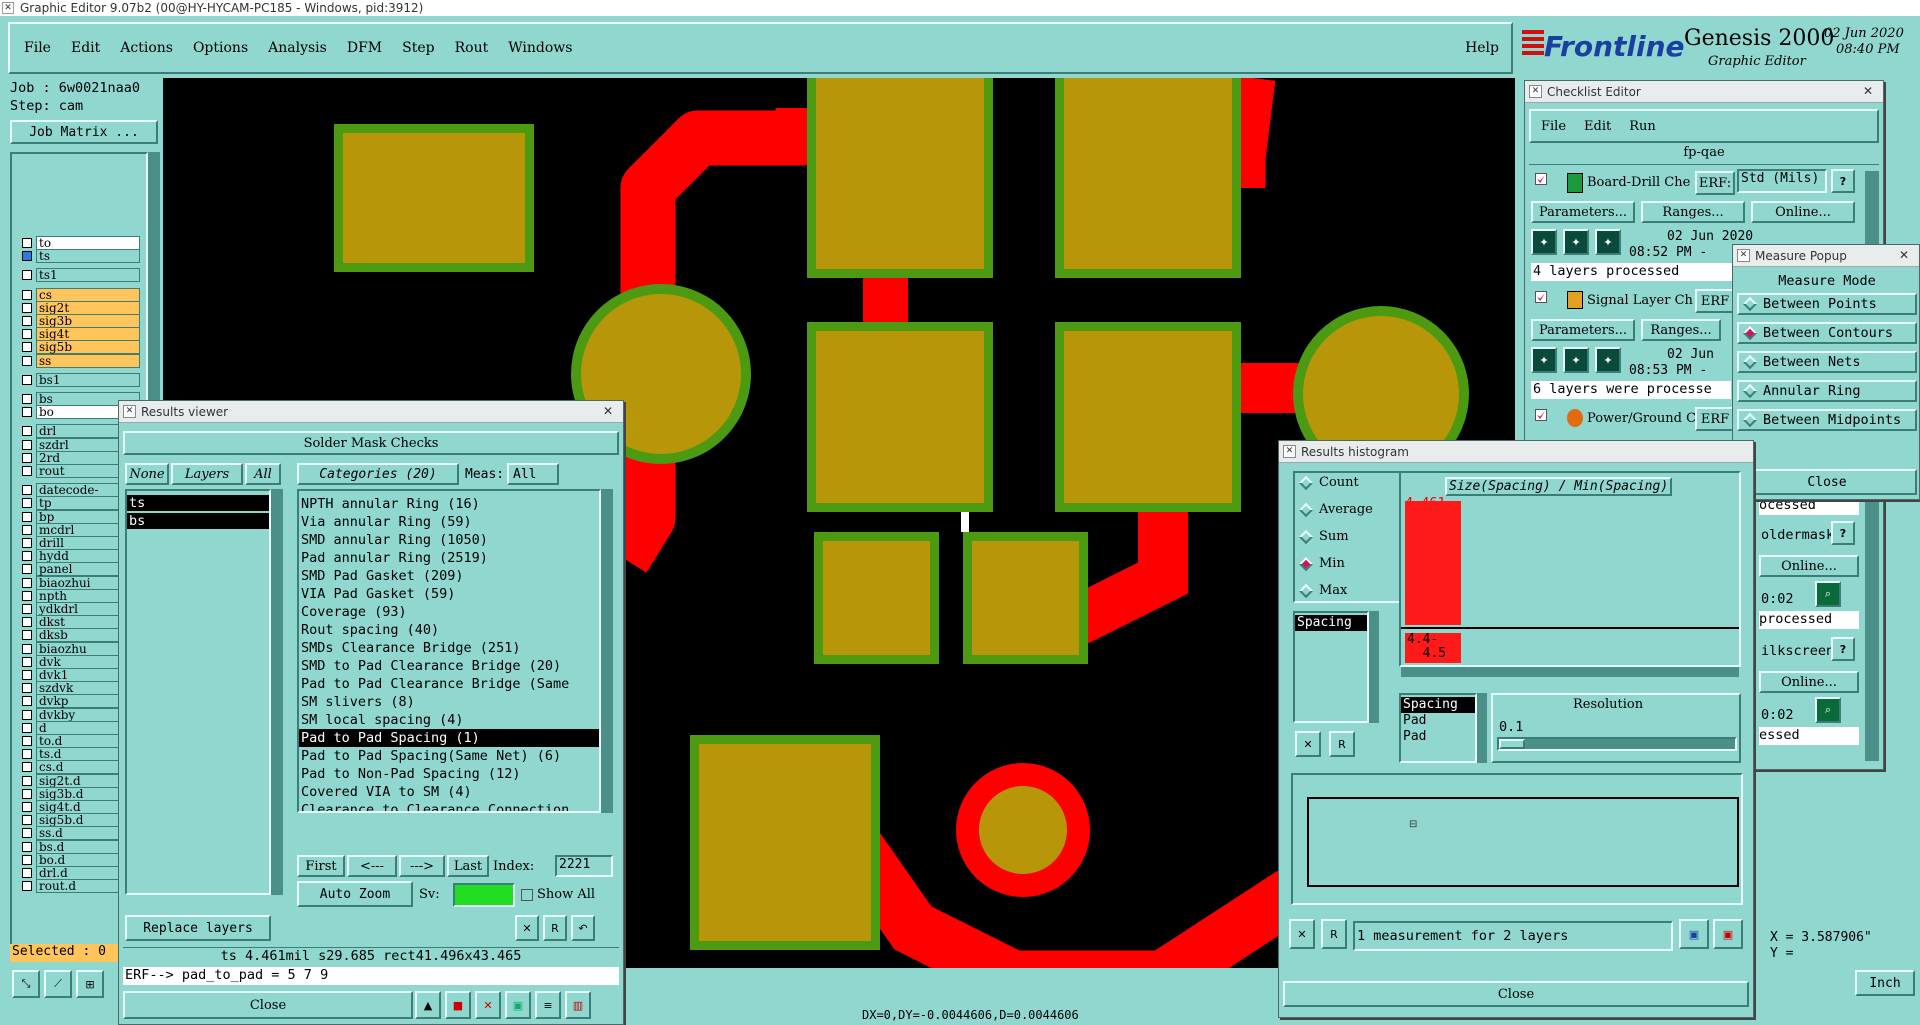 Image resolution: width=1920 pixels, height=1025 pixels. I want to click on category-item: Pad annular Ring (2519), so click(449, 558).